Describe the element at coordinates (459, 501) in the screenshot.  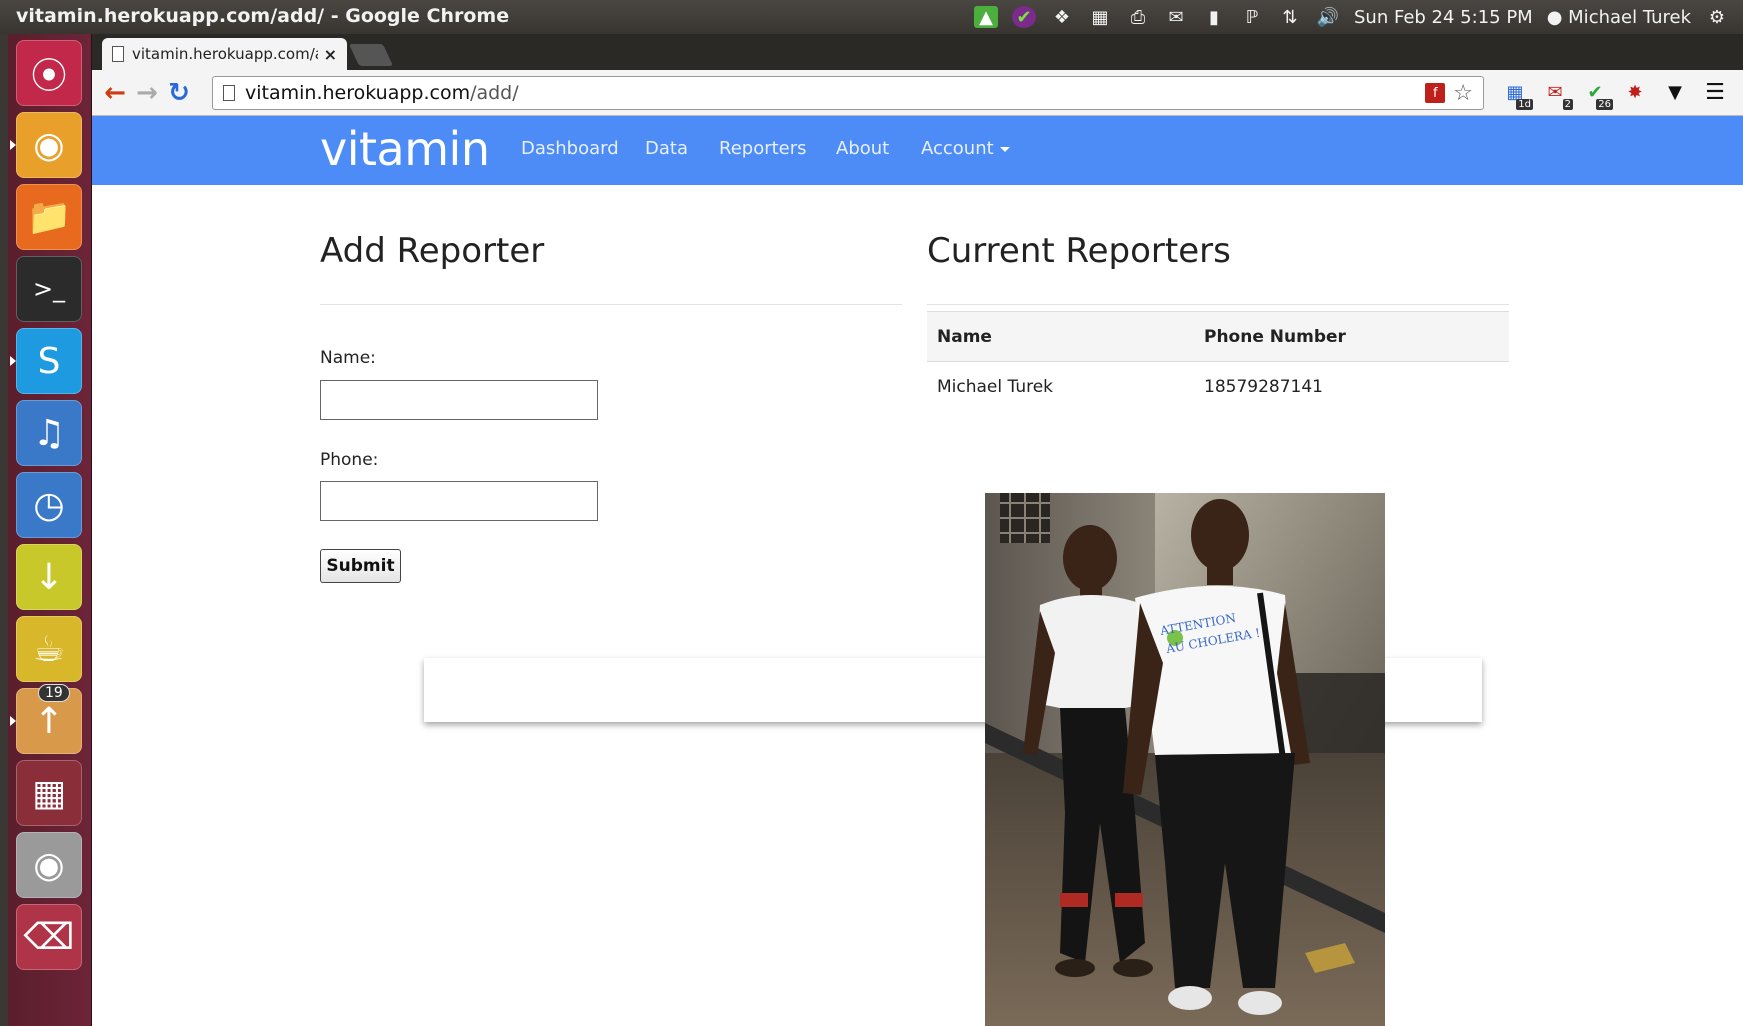
I see `phone-input` at that location.